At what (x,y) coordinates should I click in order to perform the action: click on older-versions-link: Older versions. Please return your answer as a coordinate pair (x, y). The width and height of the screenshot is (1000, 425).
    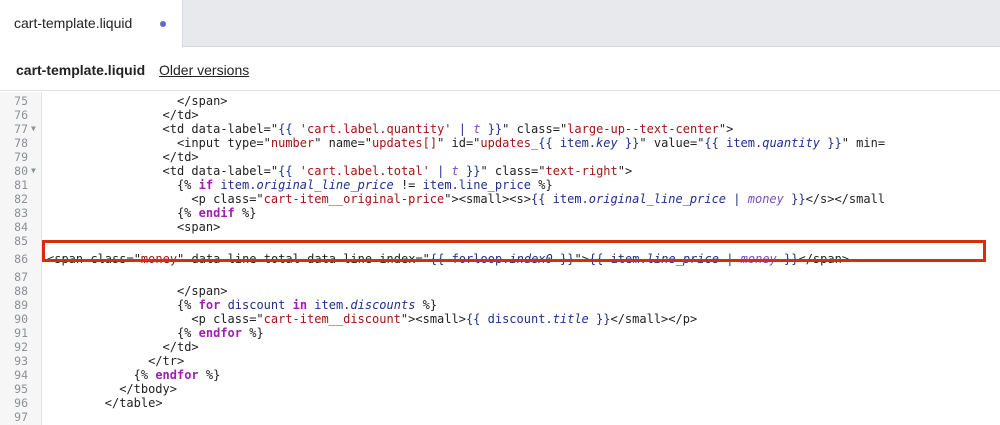
    Looking at the image, I should click on (204, 70).